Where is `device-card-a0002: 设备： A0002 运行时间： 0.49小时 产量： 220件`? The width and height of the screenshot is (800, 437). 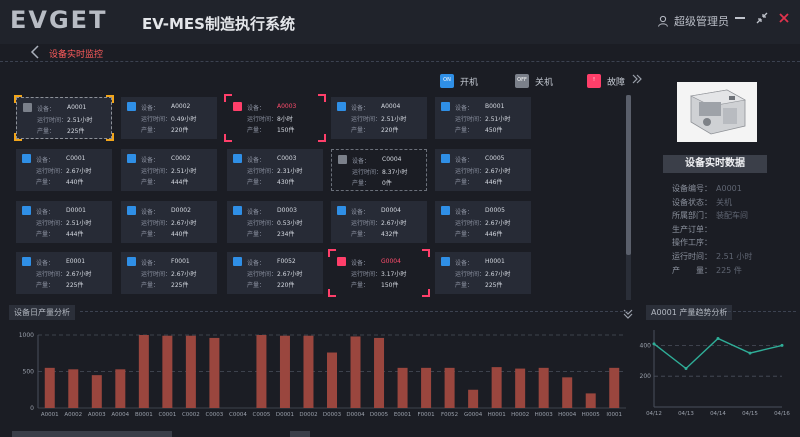 device-card-a0002: 设备： A0002 运行时间： 0.49小时 产量： 220件 is located at coordinates (169, 118).